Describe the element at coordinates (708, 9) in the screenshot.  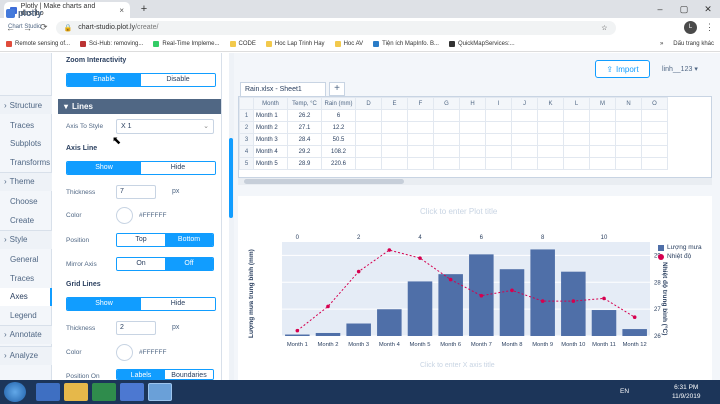
I see `close-window-icon: ✕` at that location.